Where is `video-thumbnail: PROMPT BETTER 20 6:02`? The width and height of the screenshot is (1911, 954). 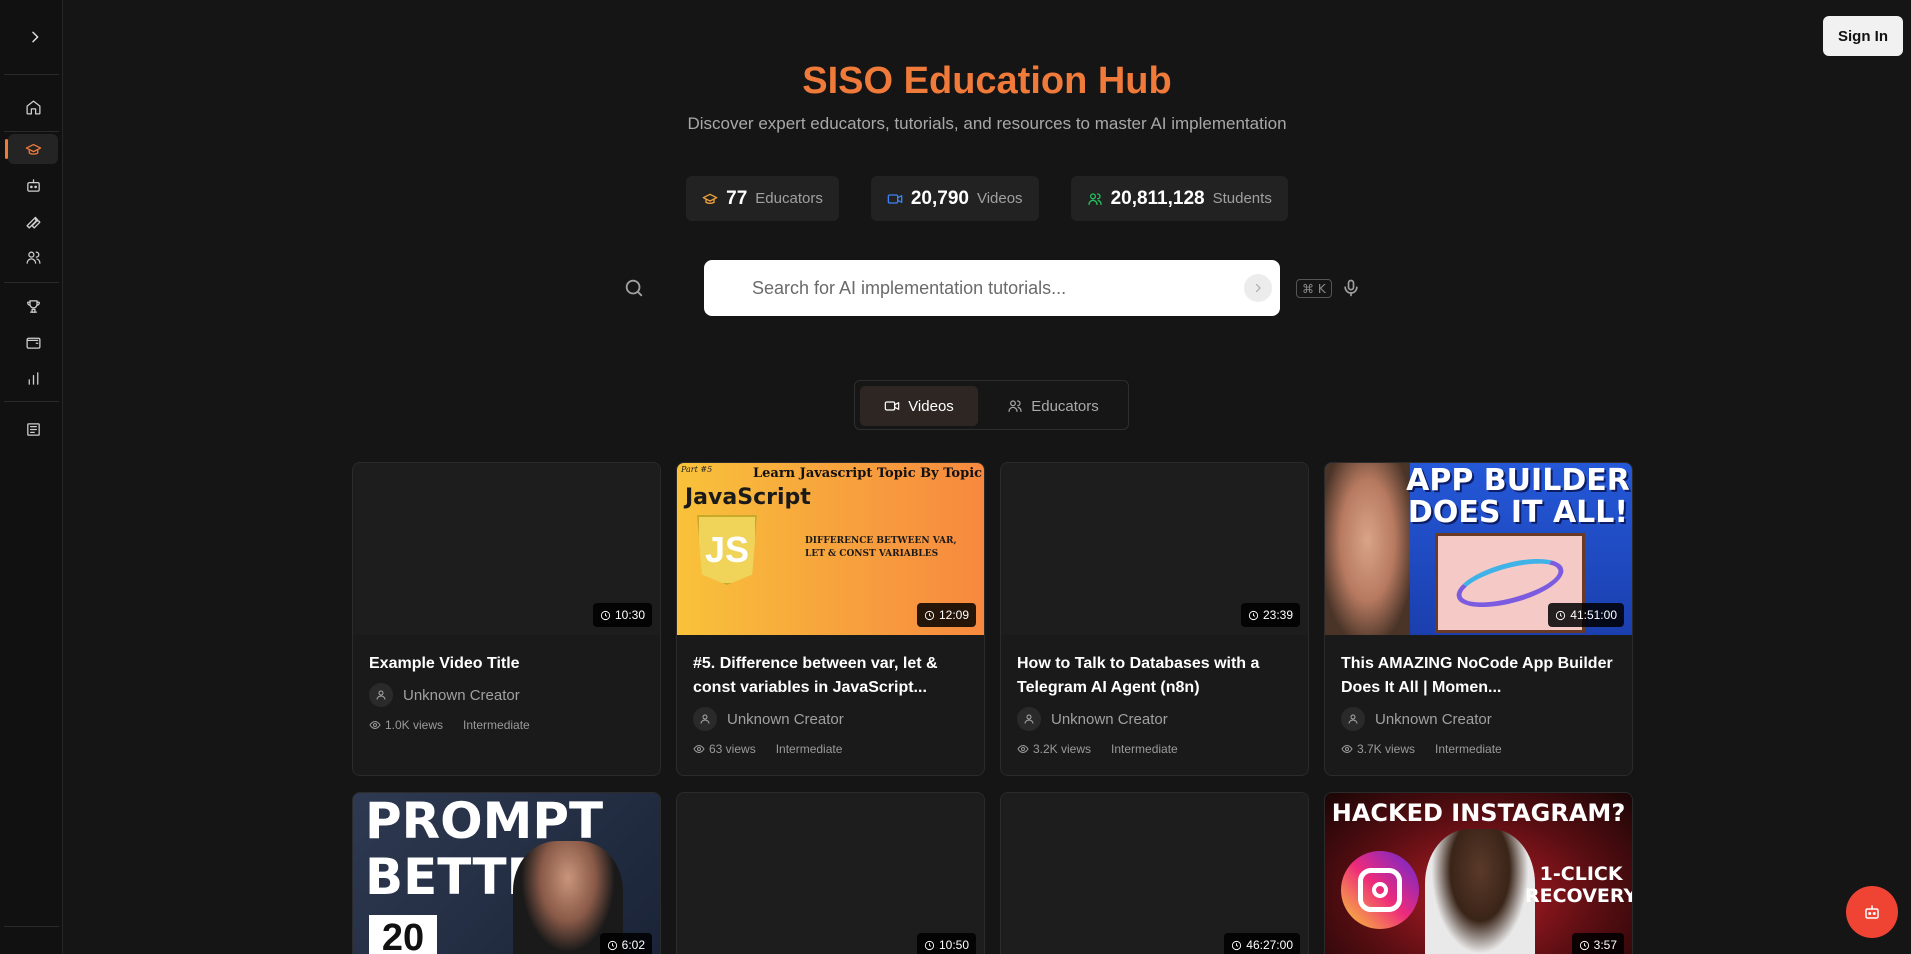
video-thumbnail: PROMPT BETTER 20 6:02 is located at coordinates (506, 873).